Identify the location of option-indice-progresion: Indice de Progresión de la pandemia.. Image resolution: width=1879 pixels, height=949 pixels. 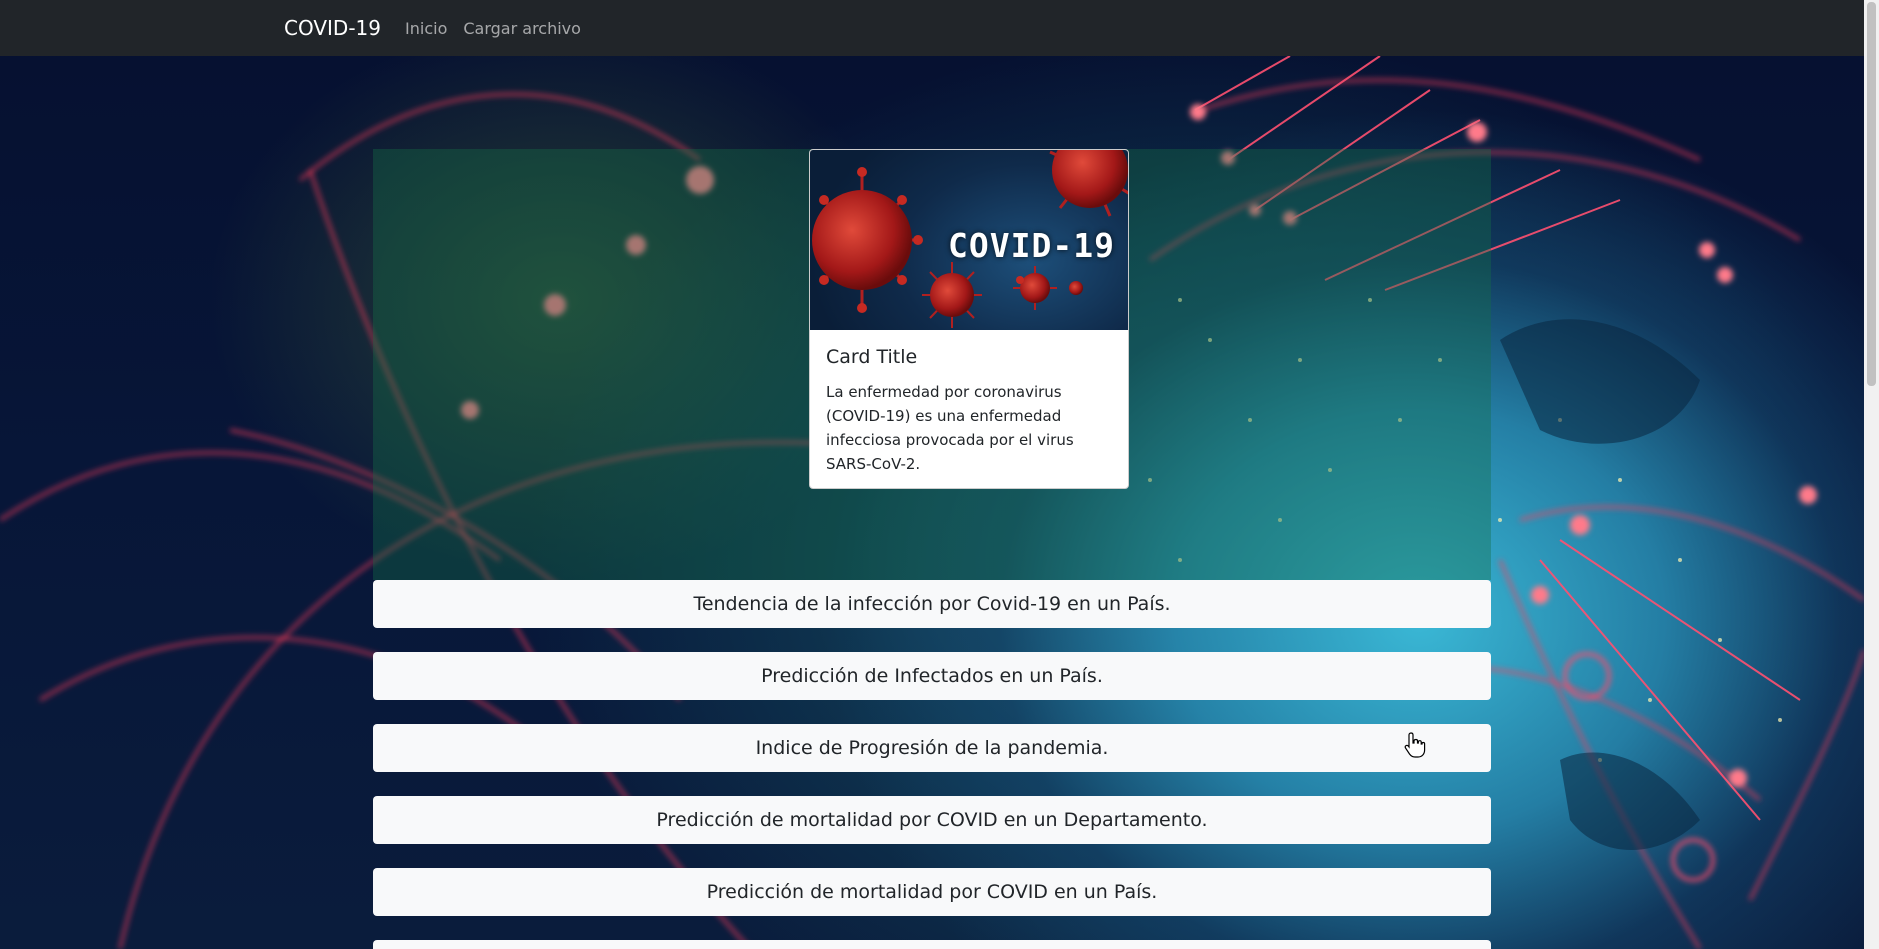
(932, 748).